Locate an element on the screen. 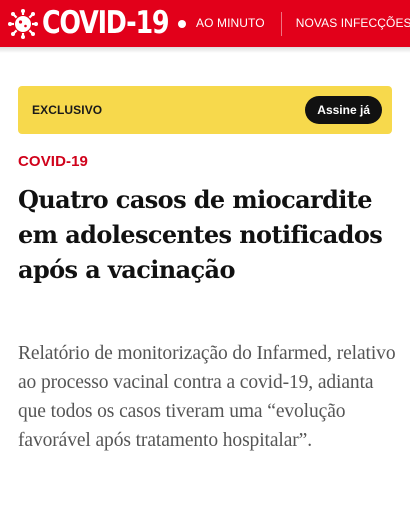  virus-icon is located at coordinates (23, 23).